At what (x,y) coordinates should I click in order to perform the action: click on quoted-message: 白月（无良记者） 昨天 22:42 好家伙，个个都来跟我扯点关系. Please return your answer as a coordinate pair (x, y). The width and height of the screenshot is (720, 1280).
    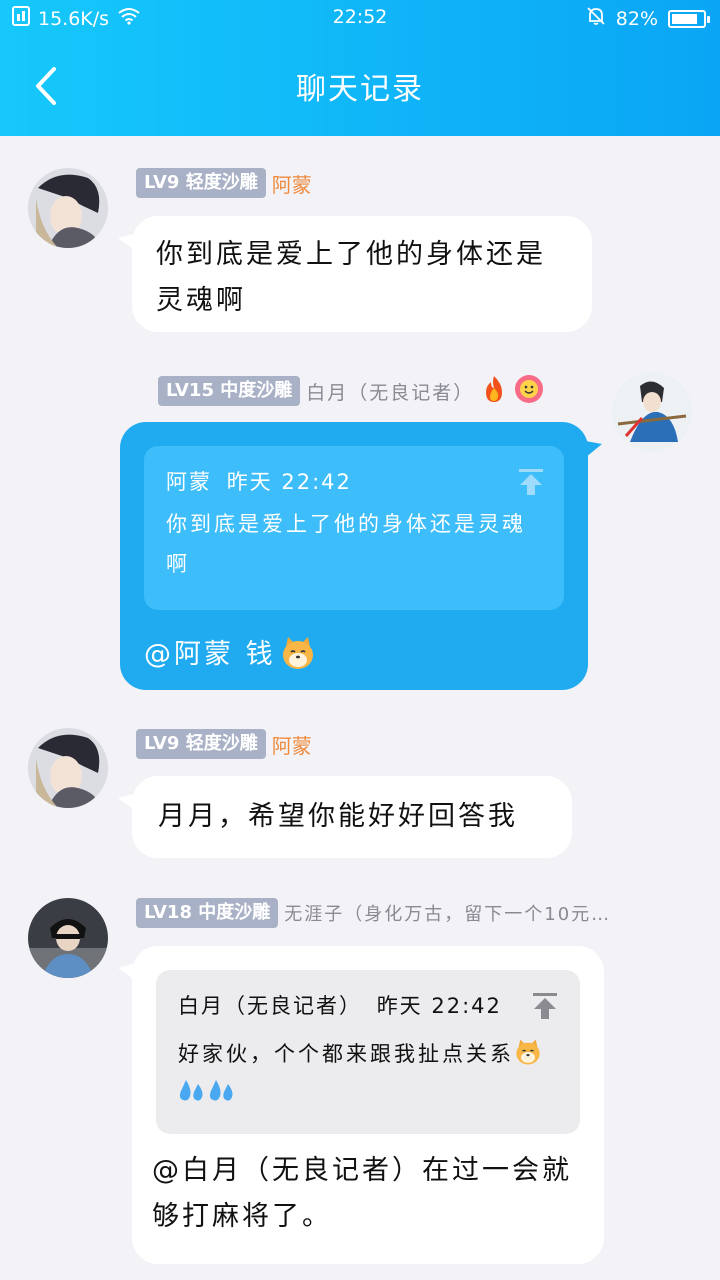
    Looking at the image, I should click on (368, 1052).